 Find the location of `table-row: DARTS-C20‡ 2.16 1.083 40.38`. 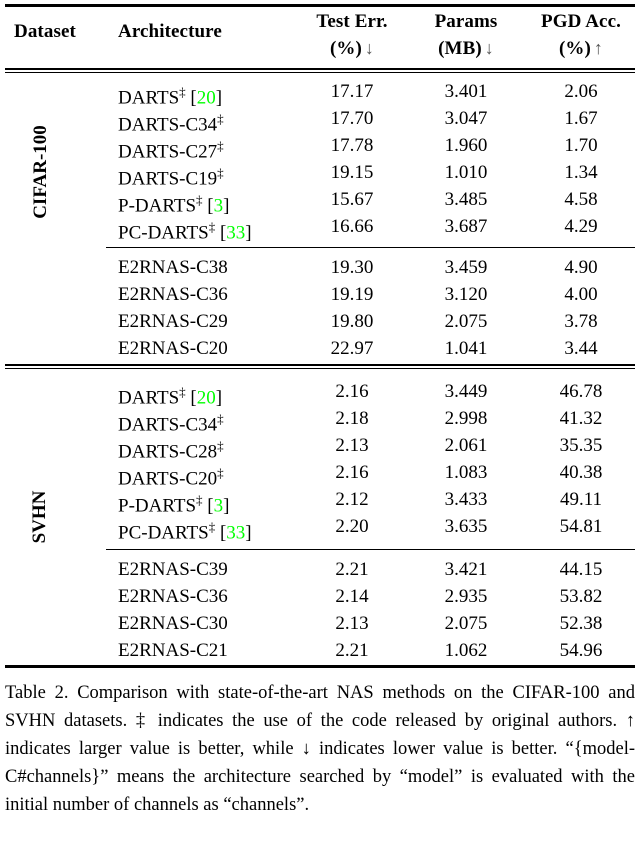

table-row: DARTS-C20‡ 2.16 1.083 40.38 is located at coordinates (320, 474).